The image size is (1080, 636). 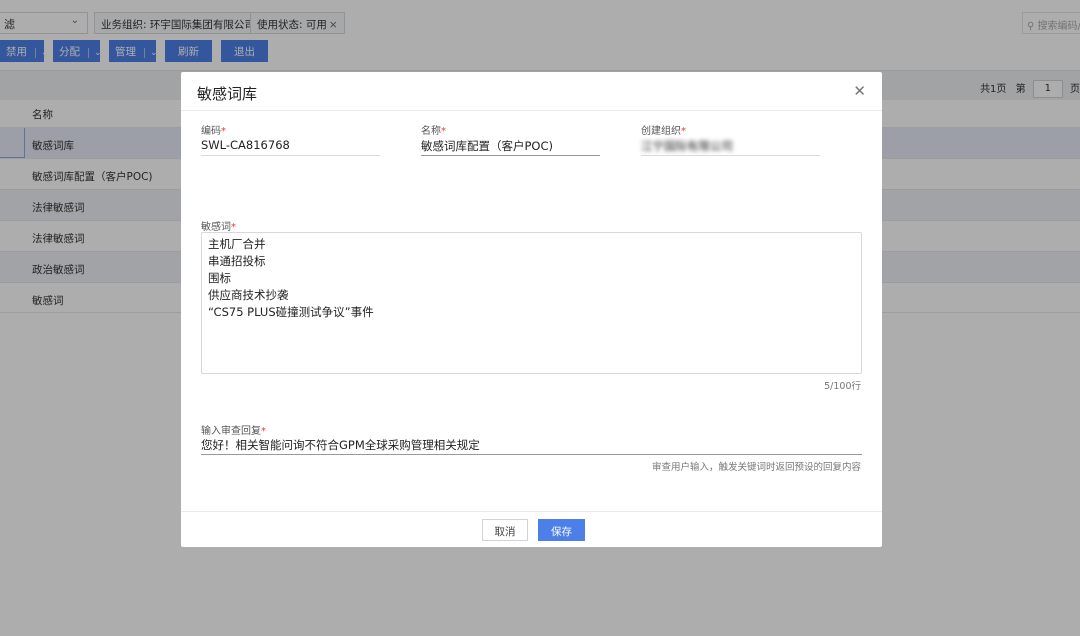 I want to click on word-line: “CS75 PLUS碰撞测试争议”事件, so click(x=291, y=312).